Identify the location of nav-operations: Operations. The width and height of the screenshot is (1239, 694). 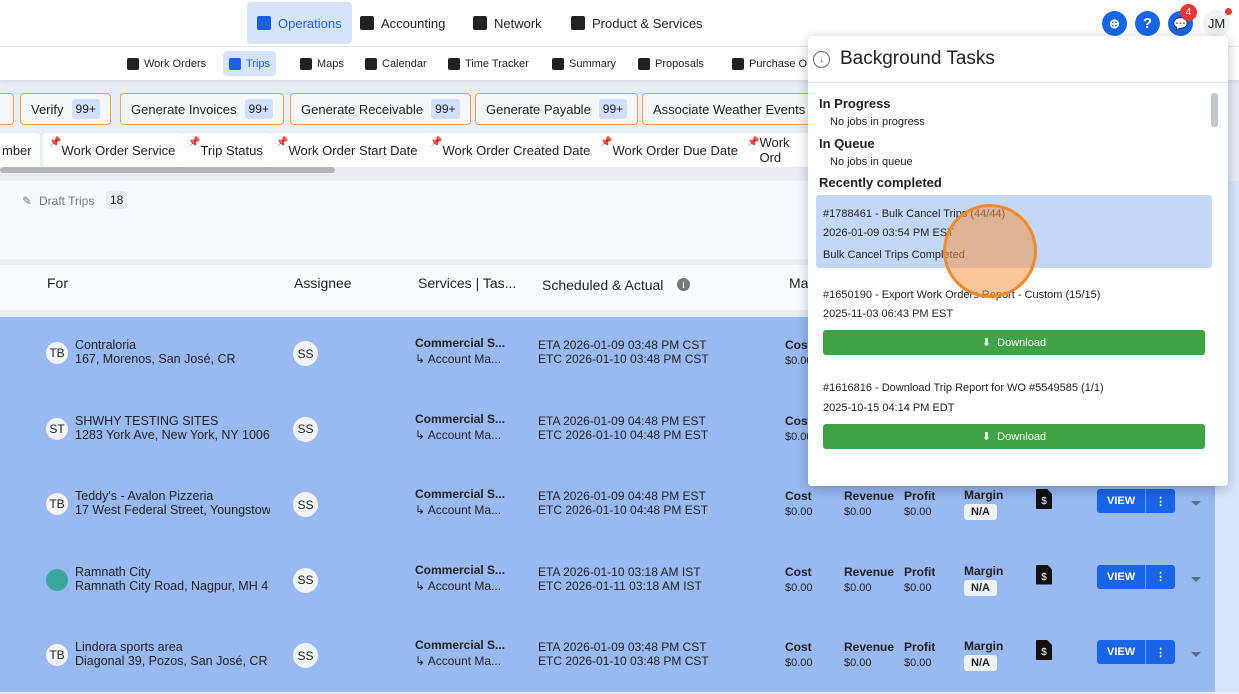
(299, 23).